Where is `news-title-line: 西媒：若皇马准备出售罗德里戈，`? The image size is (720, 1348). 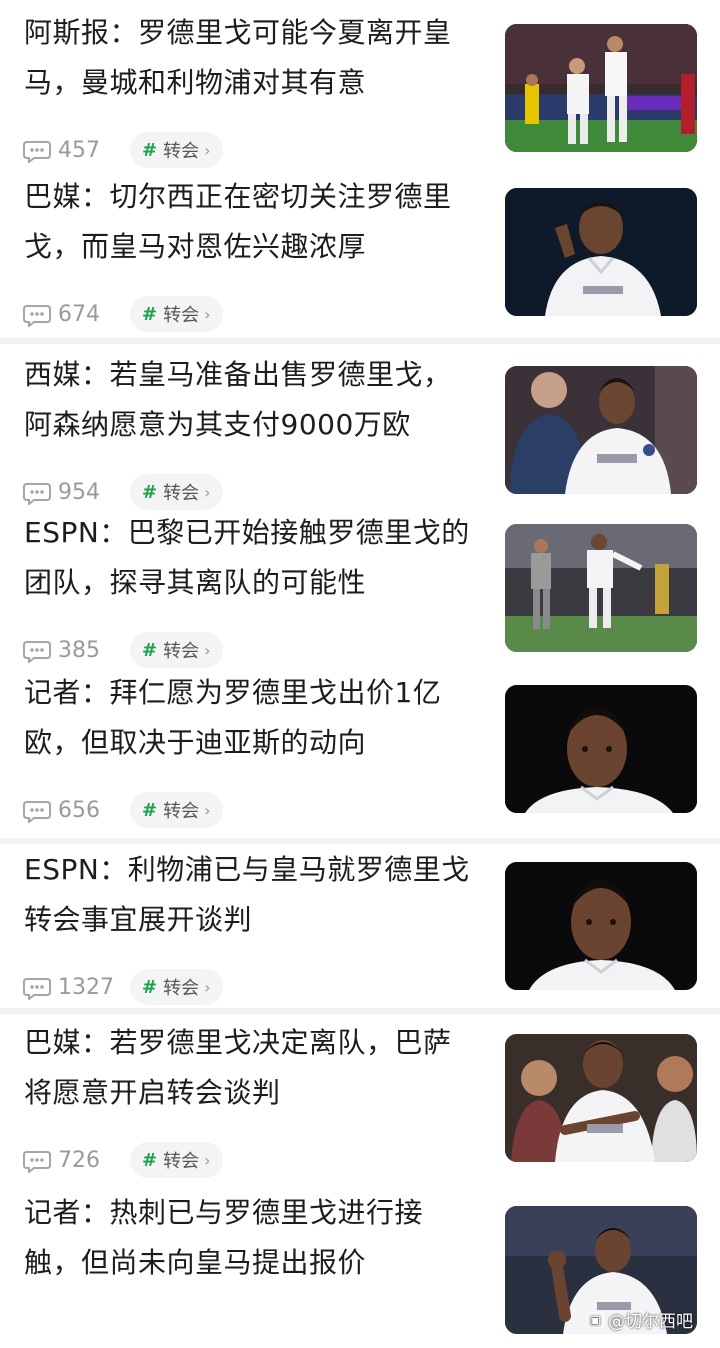
news-title-line: 西媒：若皇马准备出售罗德里戈， is located at coordinates (238, 374).